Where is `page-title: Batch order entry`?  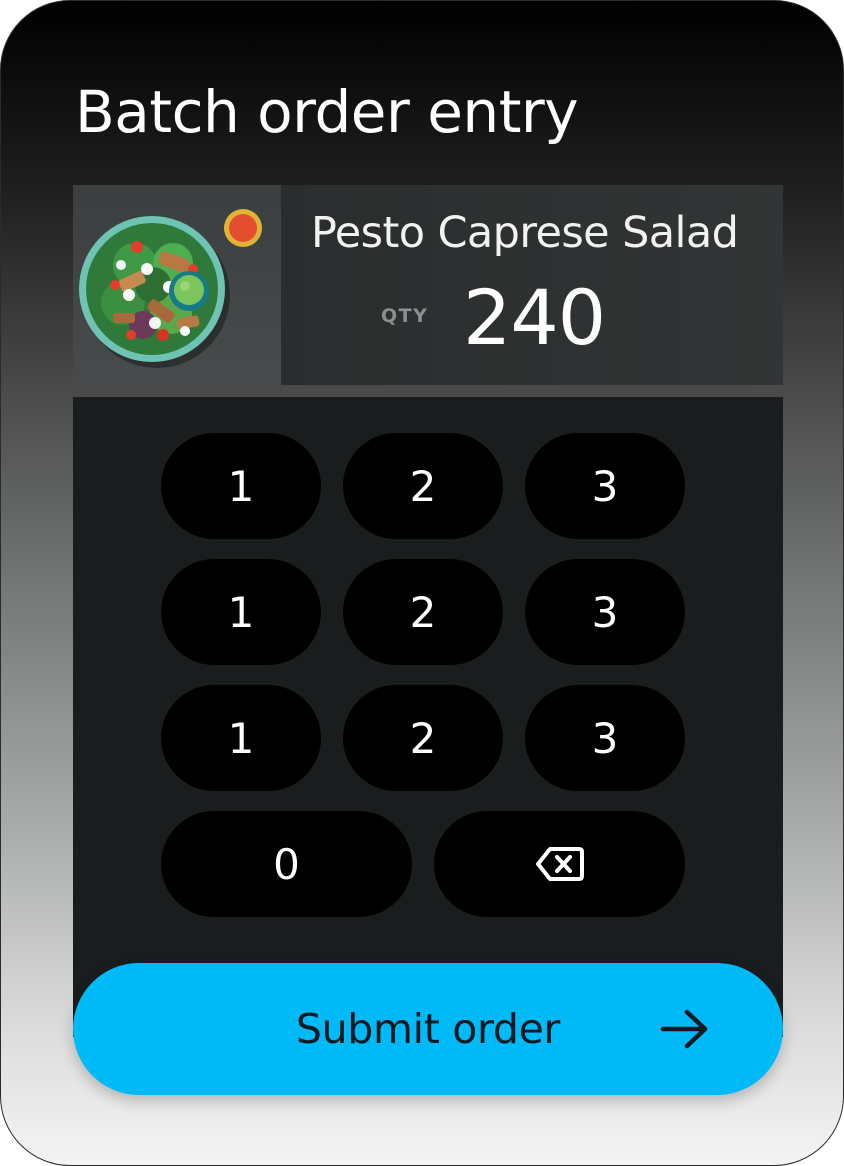 page-title: Batch order entry is located at coordinates (327, 112).